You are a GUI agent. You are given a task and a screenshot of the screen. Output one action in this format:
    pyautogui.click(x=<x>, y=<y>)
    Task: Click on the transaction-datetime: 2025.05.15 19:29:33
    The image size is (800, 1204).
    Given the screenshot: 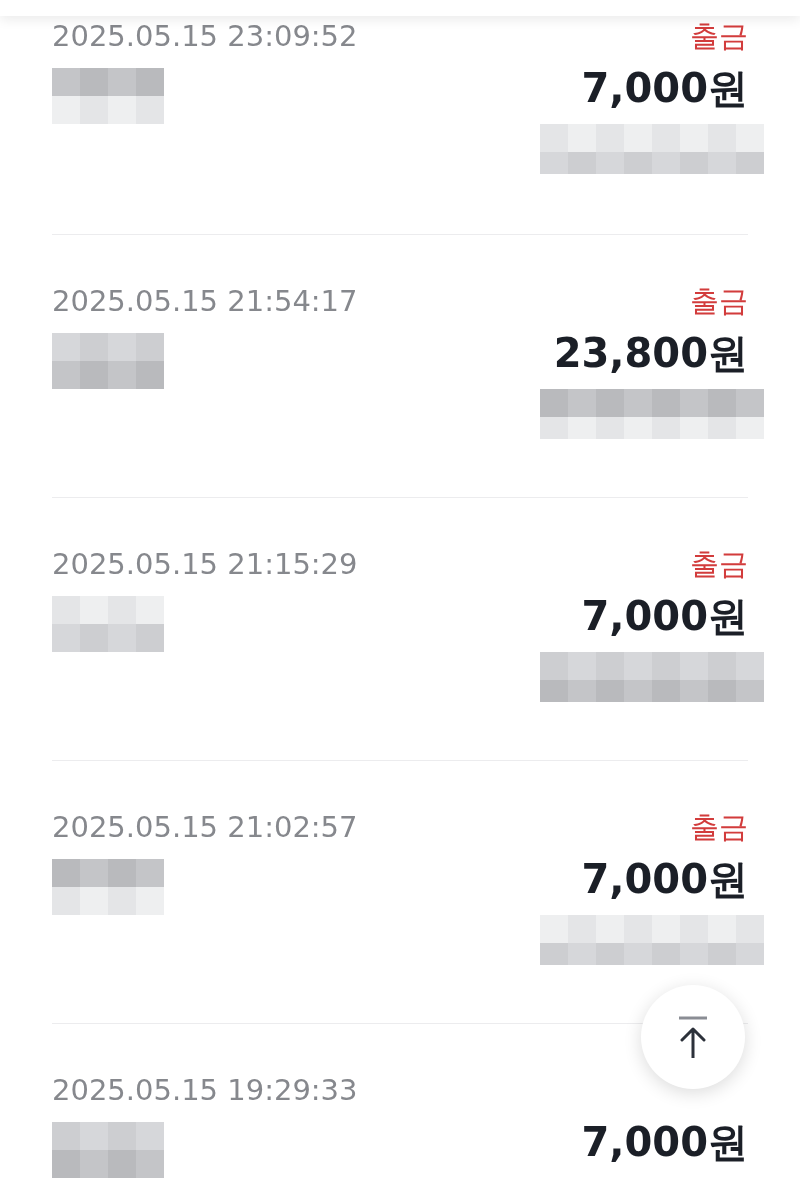 What is the action you would take?
    pyautogui.click(x=205, y=1090)
    